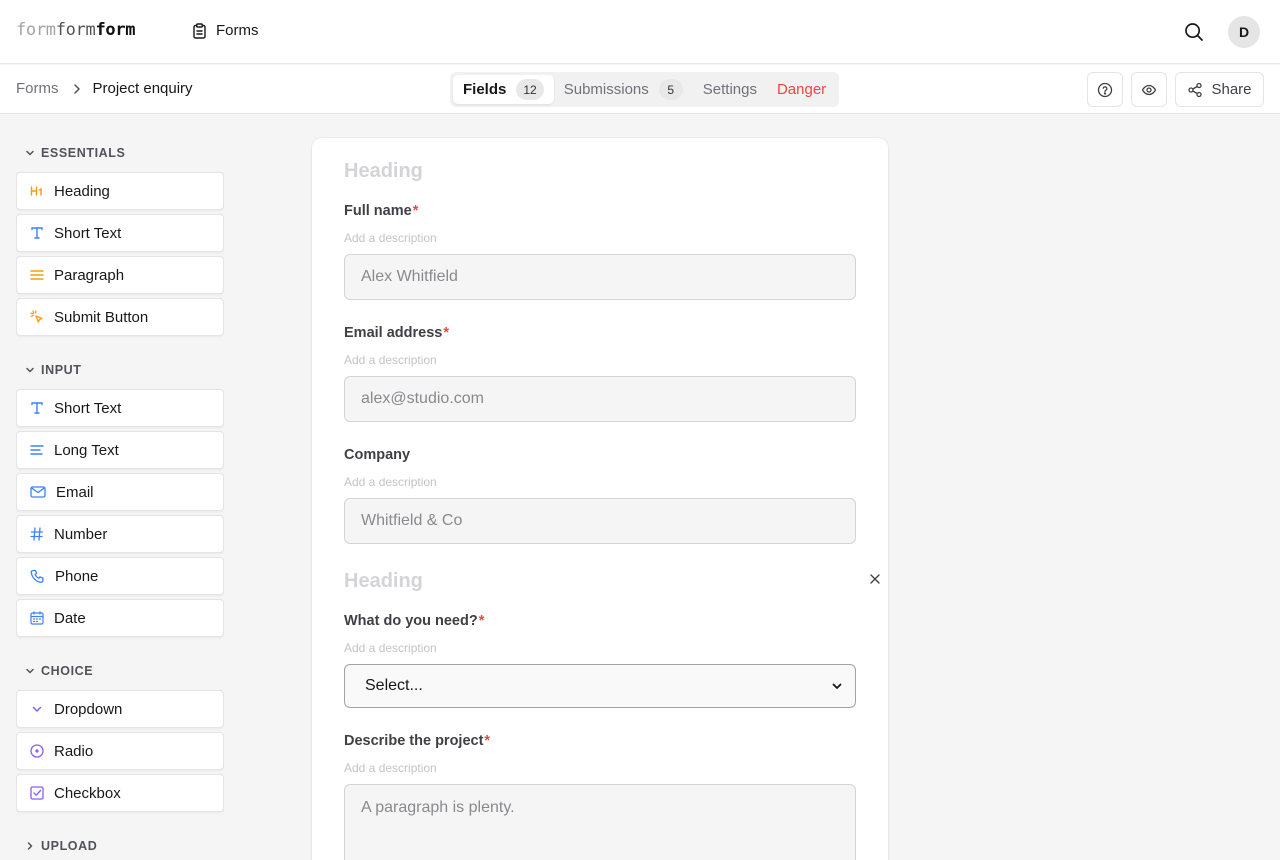 This screenshot has height=860, width=1280. I want to click on input-placeholder: Alex Whitfield, so click(409, 276).